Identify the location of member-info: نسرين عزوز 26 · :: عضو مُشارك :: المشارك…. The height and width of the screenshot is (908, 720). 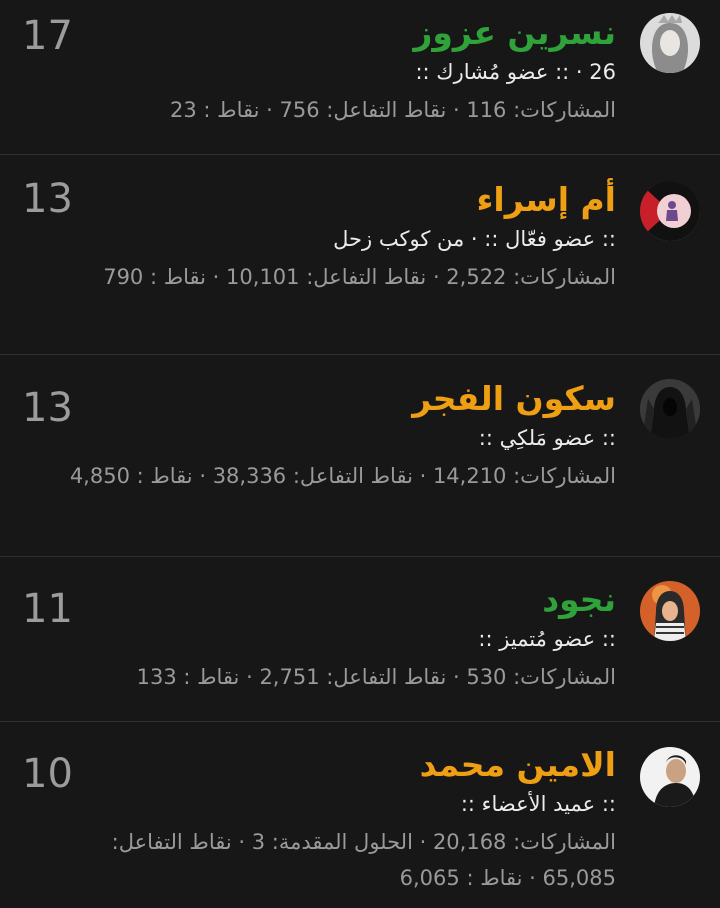
(331, 69).